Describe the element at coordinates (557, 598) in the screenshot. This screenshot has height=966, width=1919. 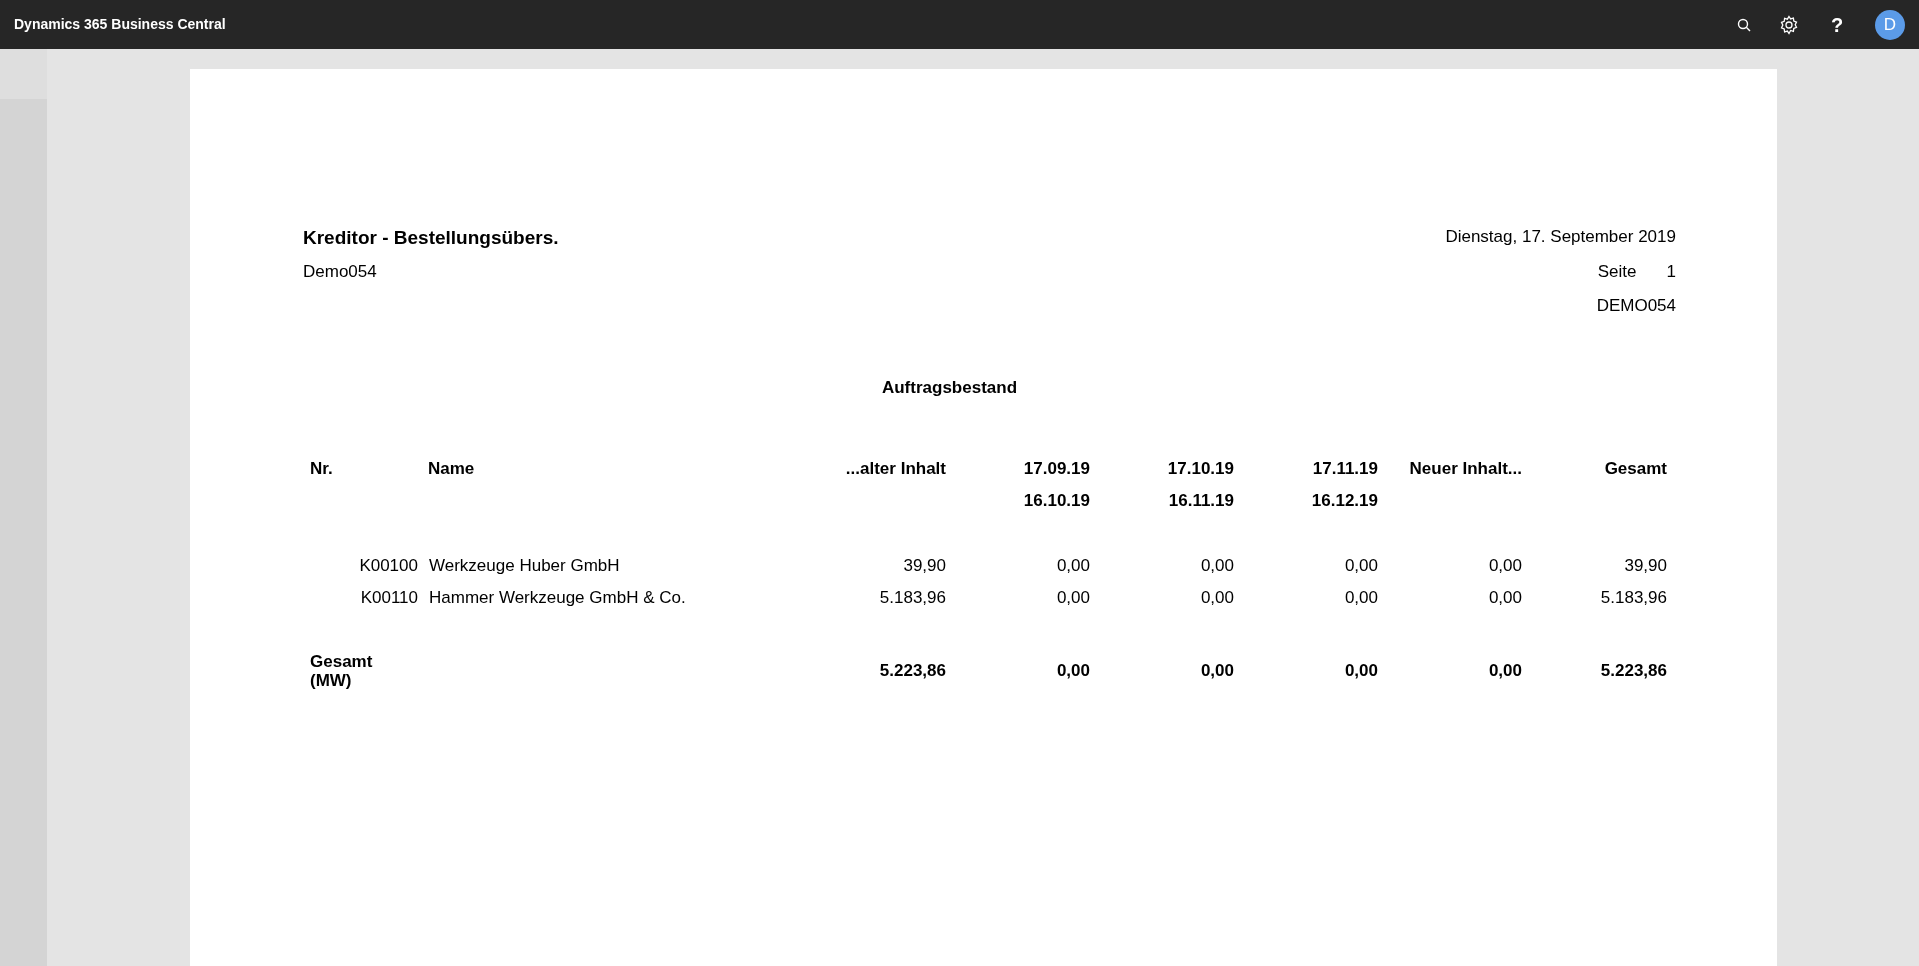
I see `table-cell-text: Hammer Werkzeuge GmbH & Co.` at that location.